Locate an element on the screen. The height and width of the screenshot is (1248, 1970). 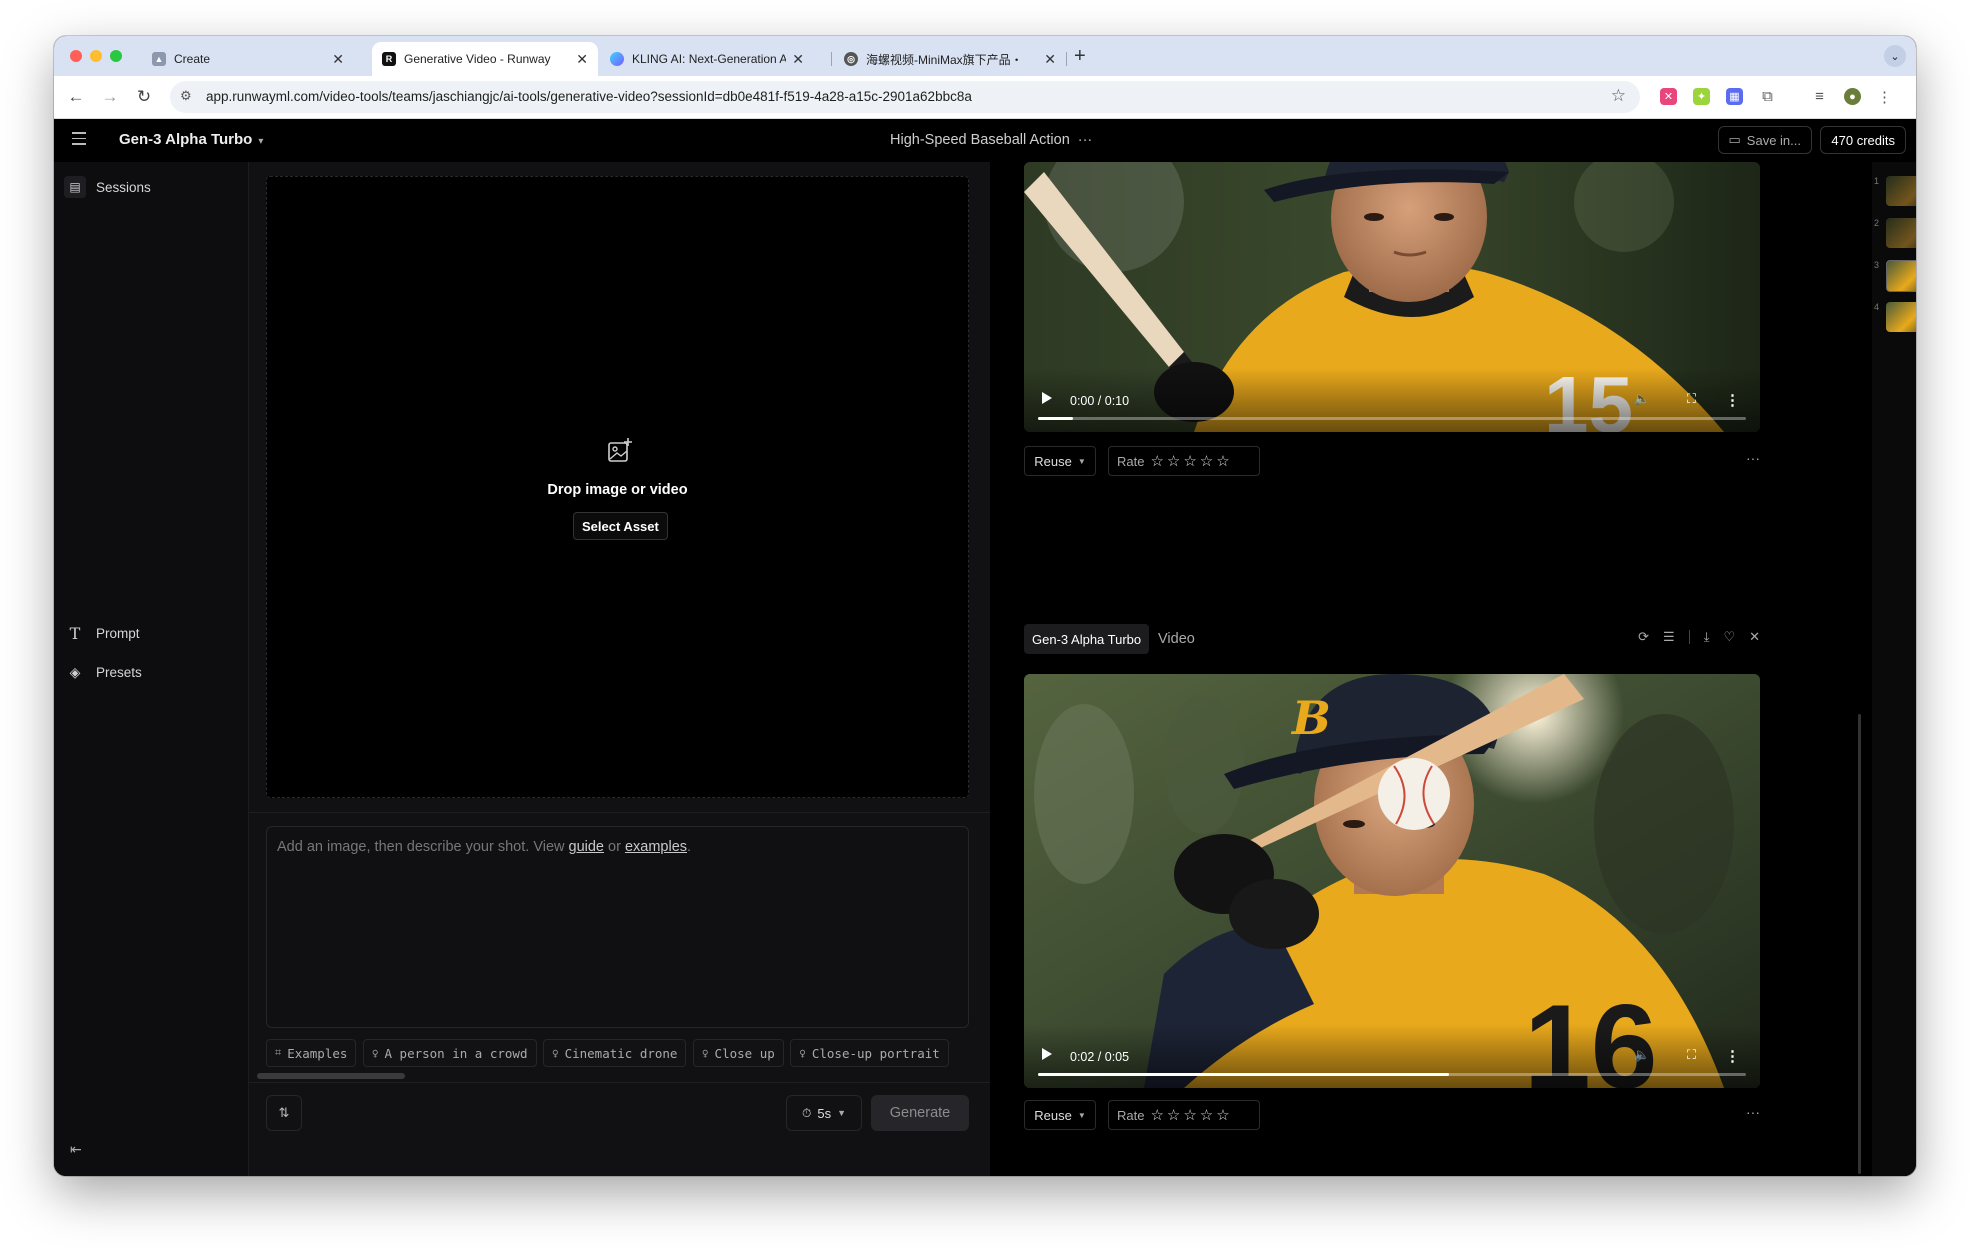
extension-icon: ▦ is located at coordinates (1734, 96).